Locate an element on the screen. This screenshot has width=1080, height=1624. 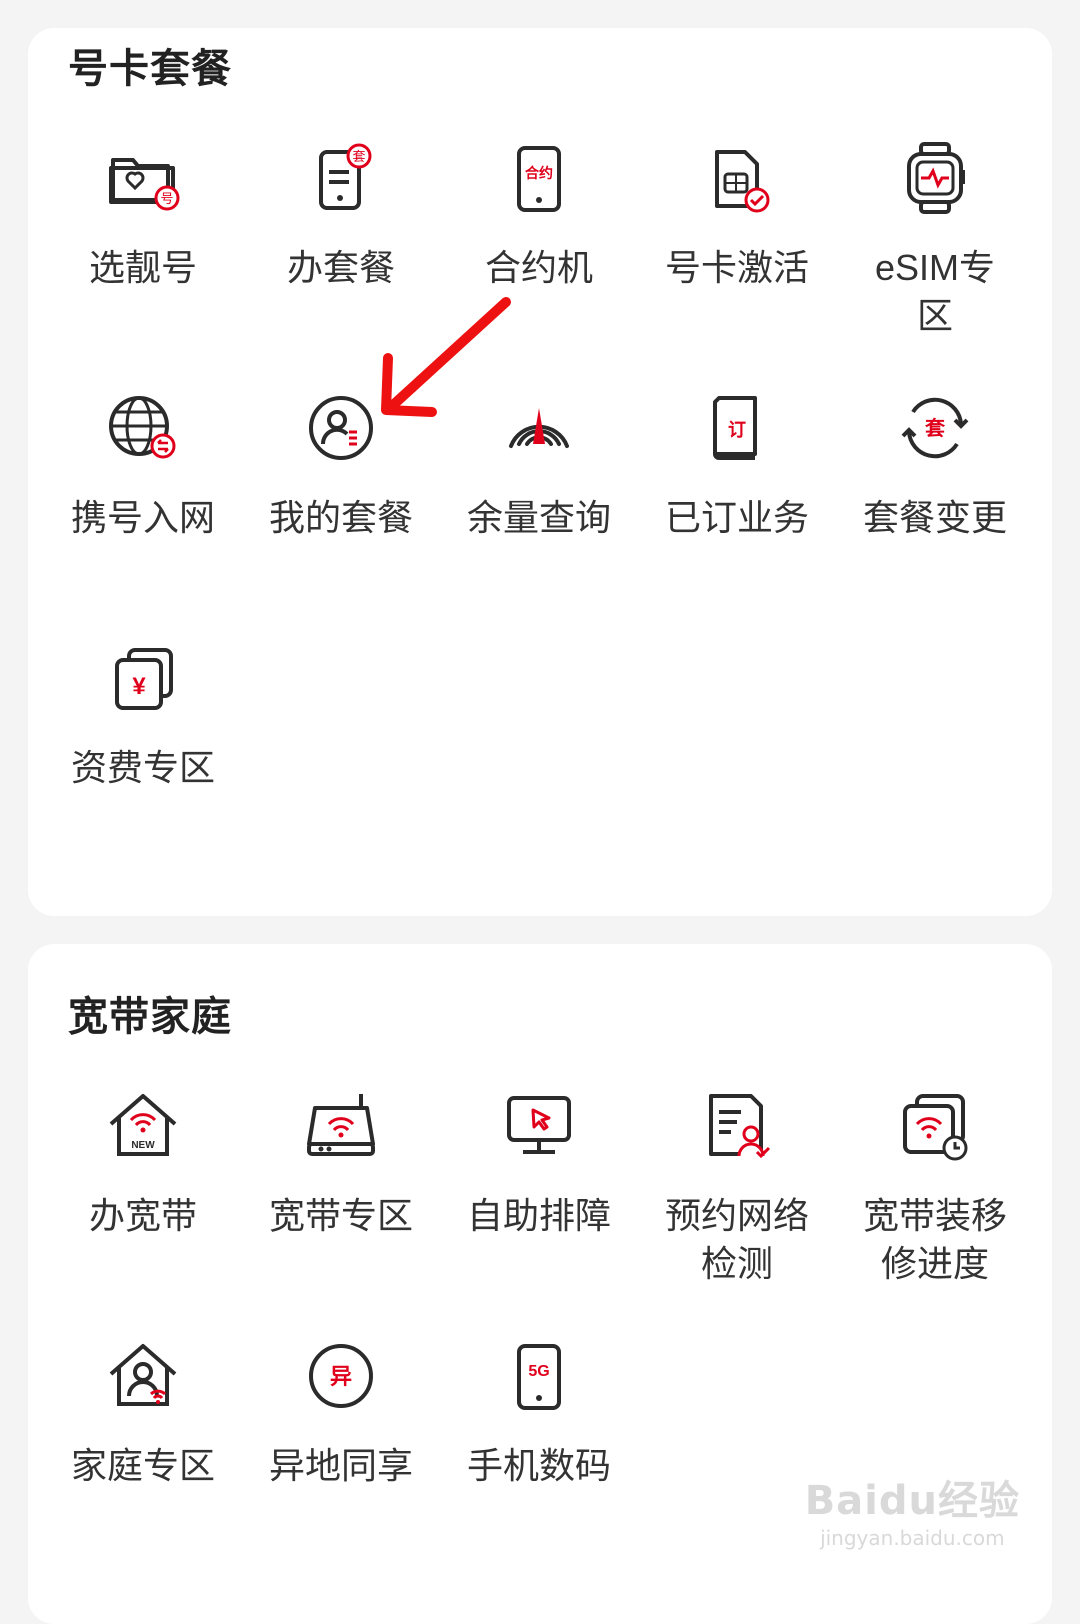
wifi-clock-icon is located at coordinates (935, 1126).